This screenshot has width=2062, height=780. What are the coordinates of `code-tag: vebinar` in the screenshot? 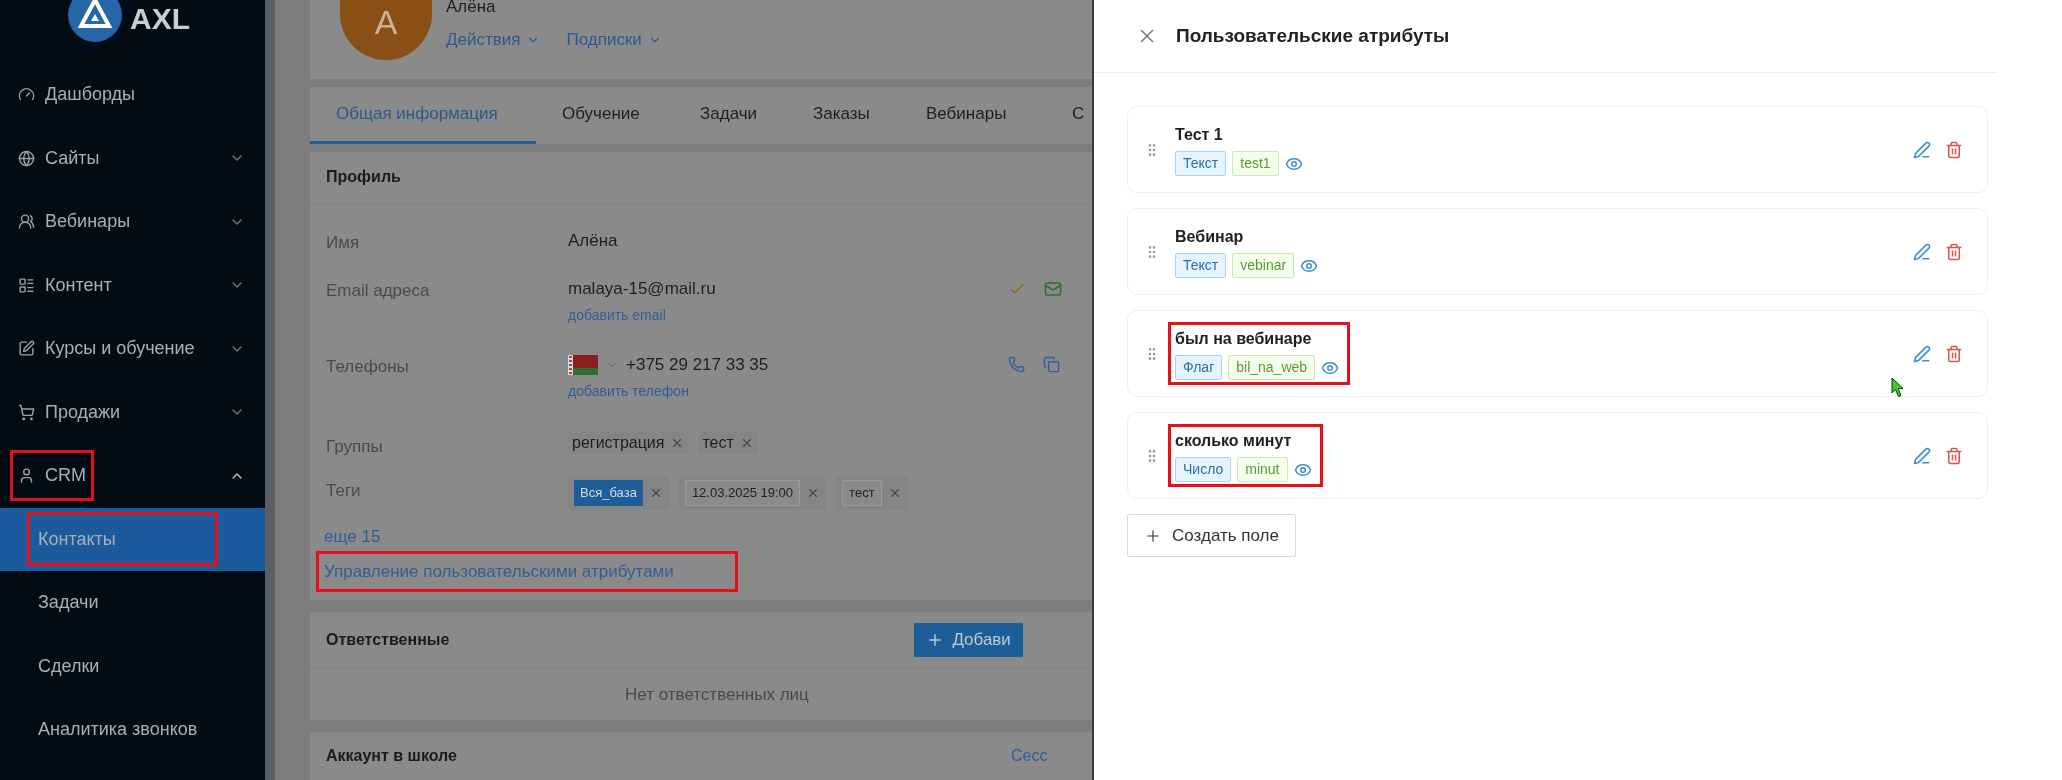 It's located at (1263, 265).